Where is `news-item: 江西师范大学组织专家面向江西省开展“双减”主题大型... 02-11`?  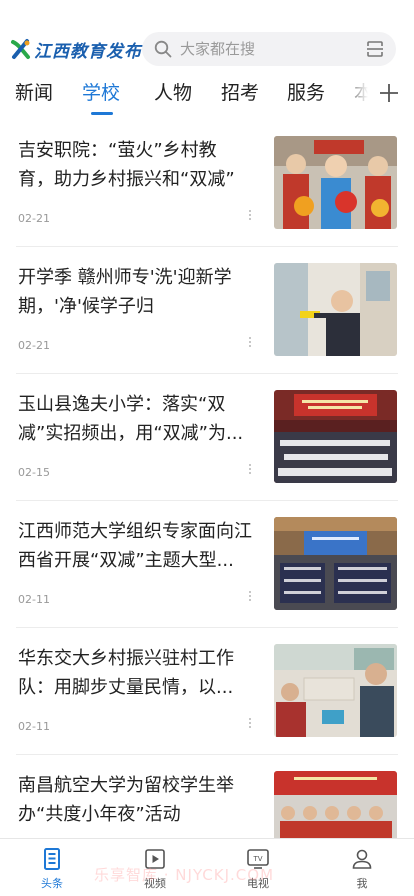 news-item: 江西师范大学组织专家面向江西省开展“双减”主题大型... 02-11 is located at coordinates (207, 564).